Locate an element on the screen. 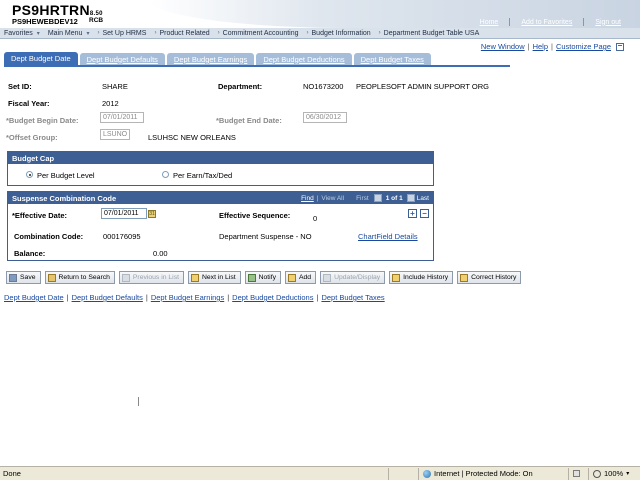  notify-button: Notify is located at coordinates (262, 277).